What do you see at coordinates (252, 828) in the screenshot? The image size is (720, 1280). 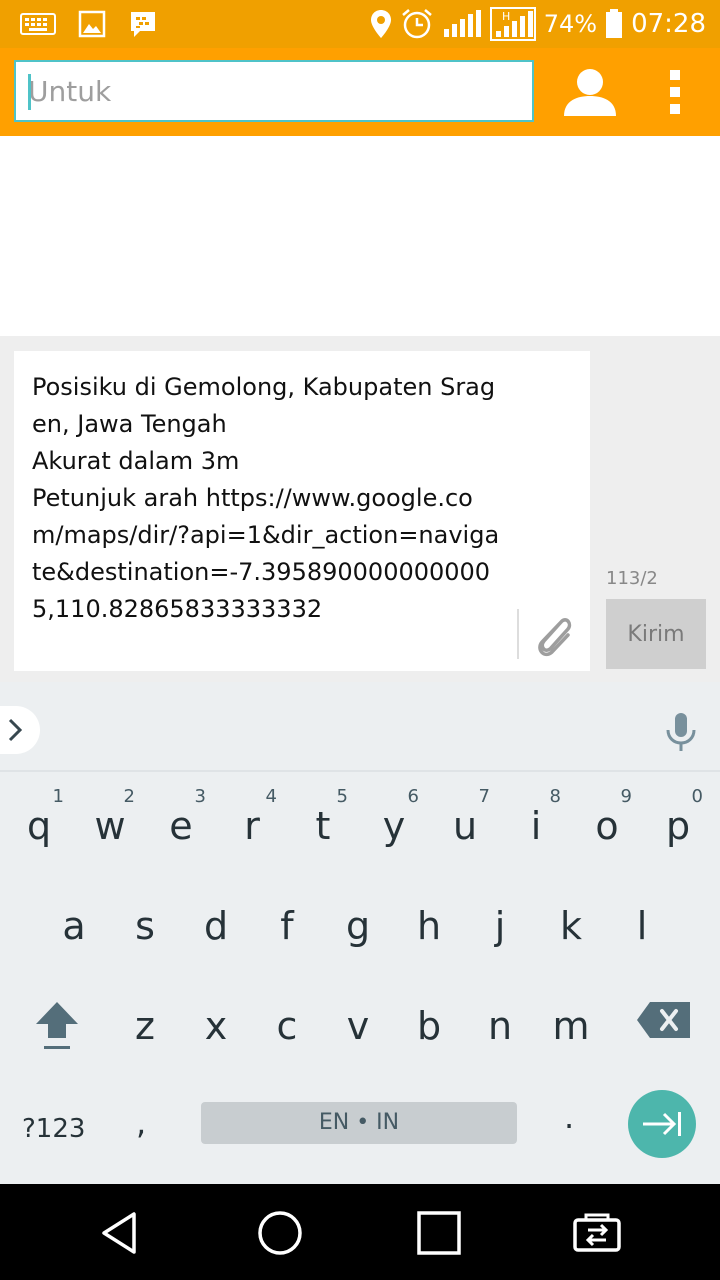 I see `key-r: 4r` at bounding box center [252, 828].